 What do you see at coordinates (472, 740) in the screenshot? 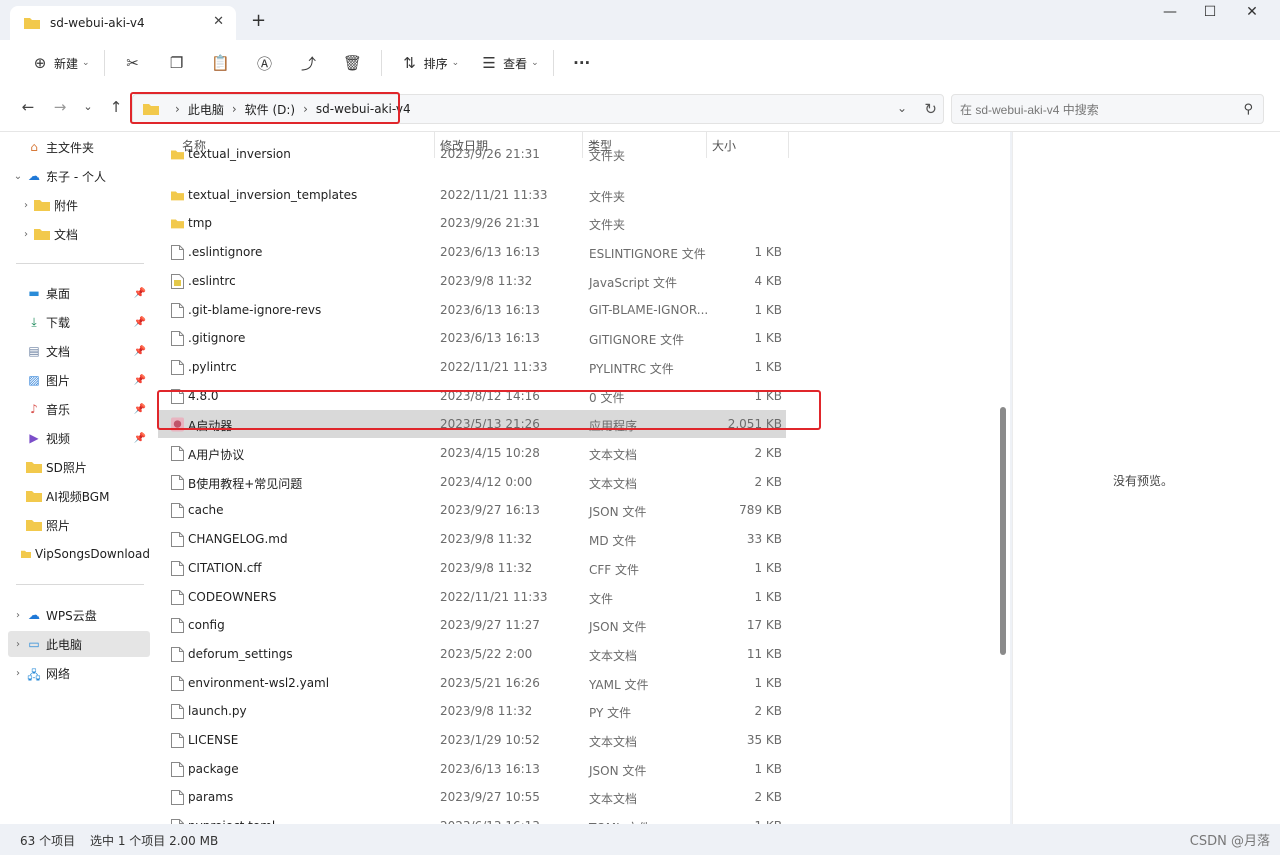
I see `table-row: LICENSE 2023/1/29 10:52 文本文档 35 KB` at bounding box center [472, 740].